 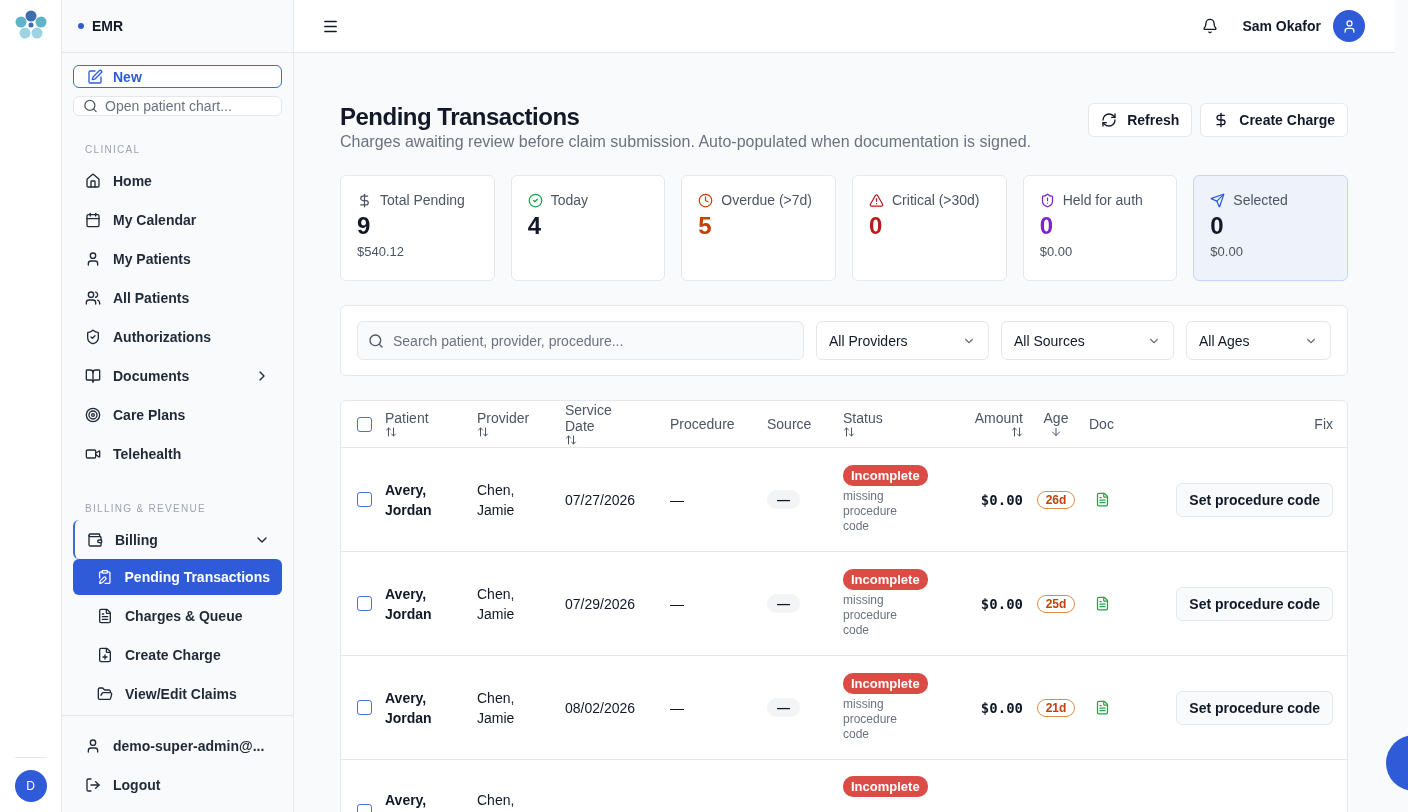 I want to click on action-button: Refresh, so click(x=1140, y=120).